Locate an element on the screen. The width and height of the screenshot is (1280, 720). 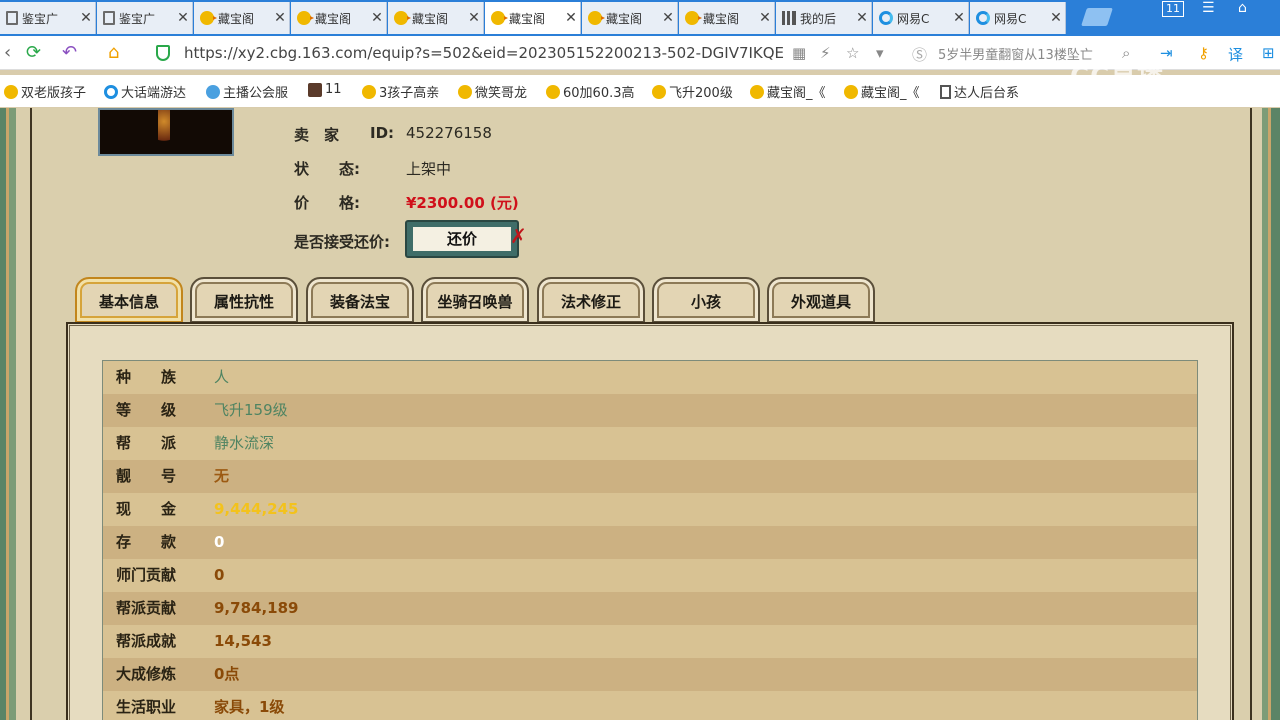
tab-basic-info: 基本信息 is located at coordinates (129, 300).